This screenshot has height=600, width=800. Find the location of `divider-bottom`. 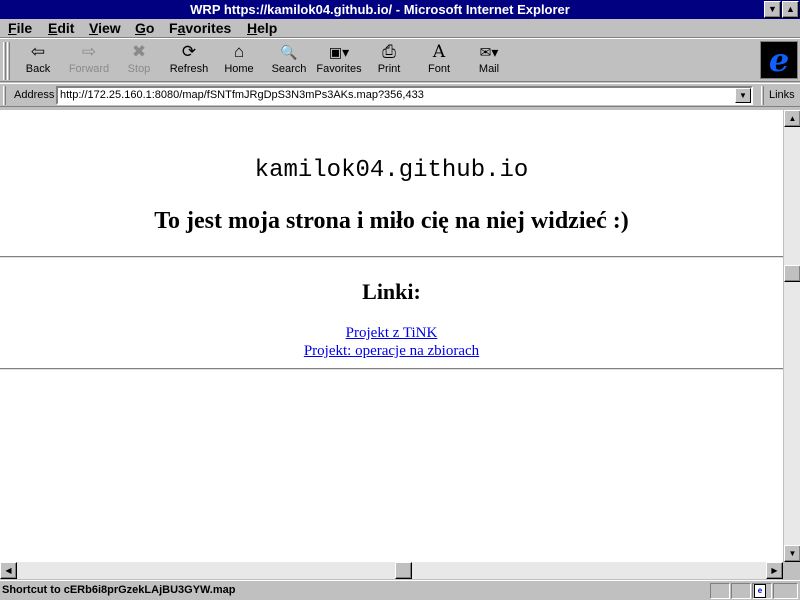

divider-bottom is located at coordinates (391, 369).